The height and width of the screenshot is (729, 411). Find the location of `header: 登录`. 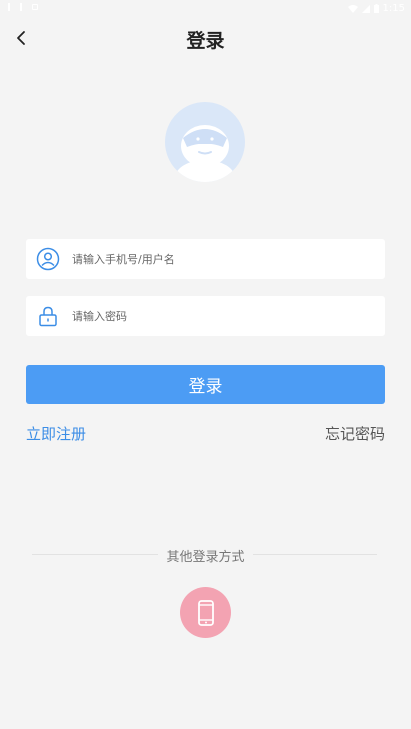

header: 登录 is located at coordinates (205, 38).